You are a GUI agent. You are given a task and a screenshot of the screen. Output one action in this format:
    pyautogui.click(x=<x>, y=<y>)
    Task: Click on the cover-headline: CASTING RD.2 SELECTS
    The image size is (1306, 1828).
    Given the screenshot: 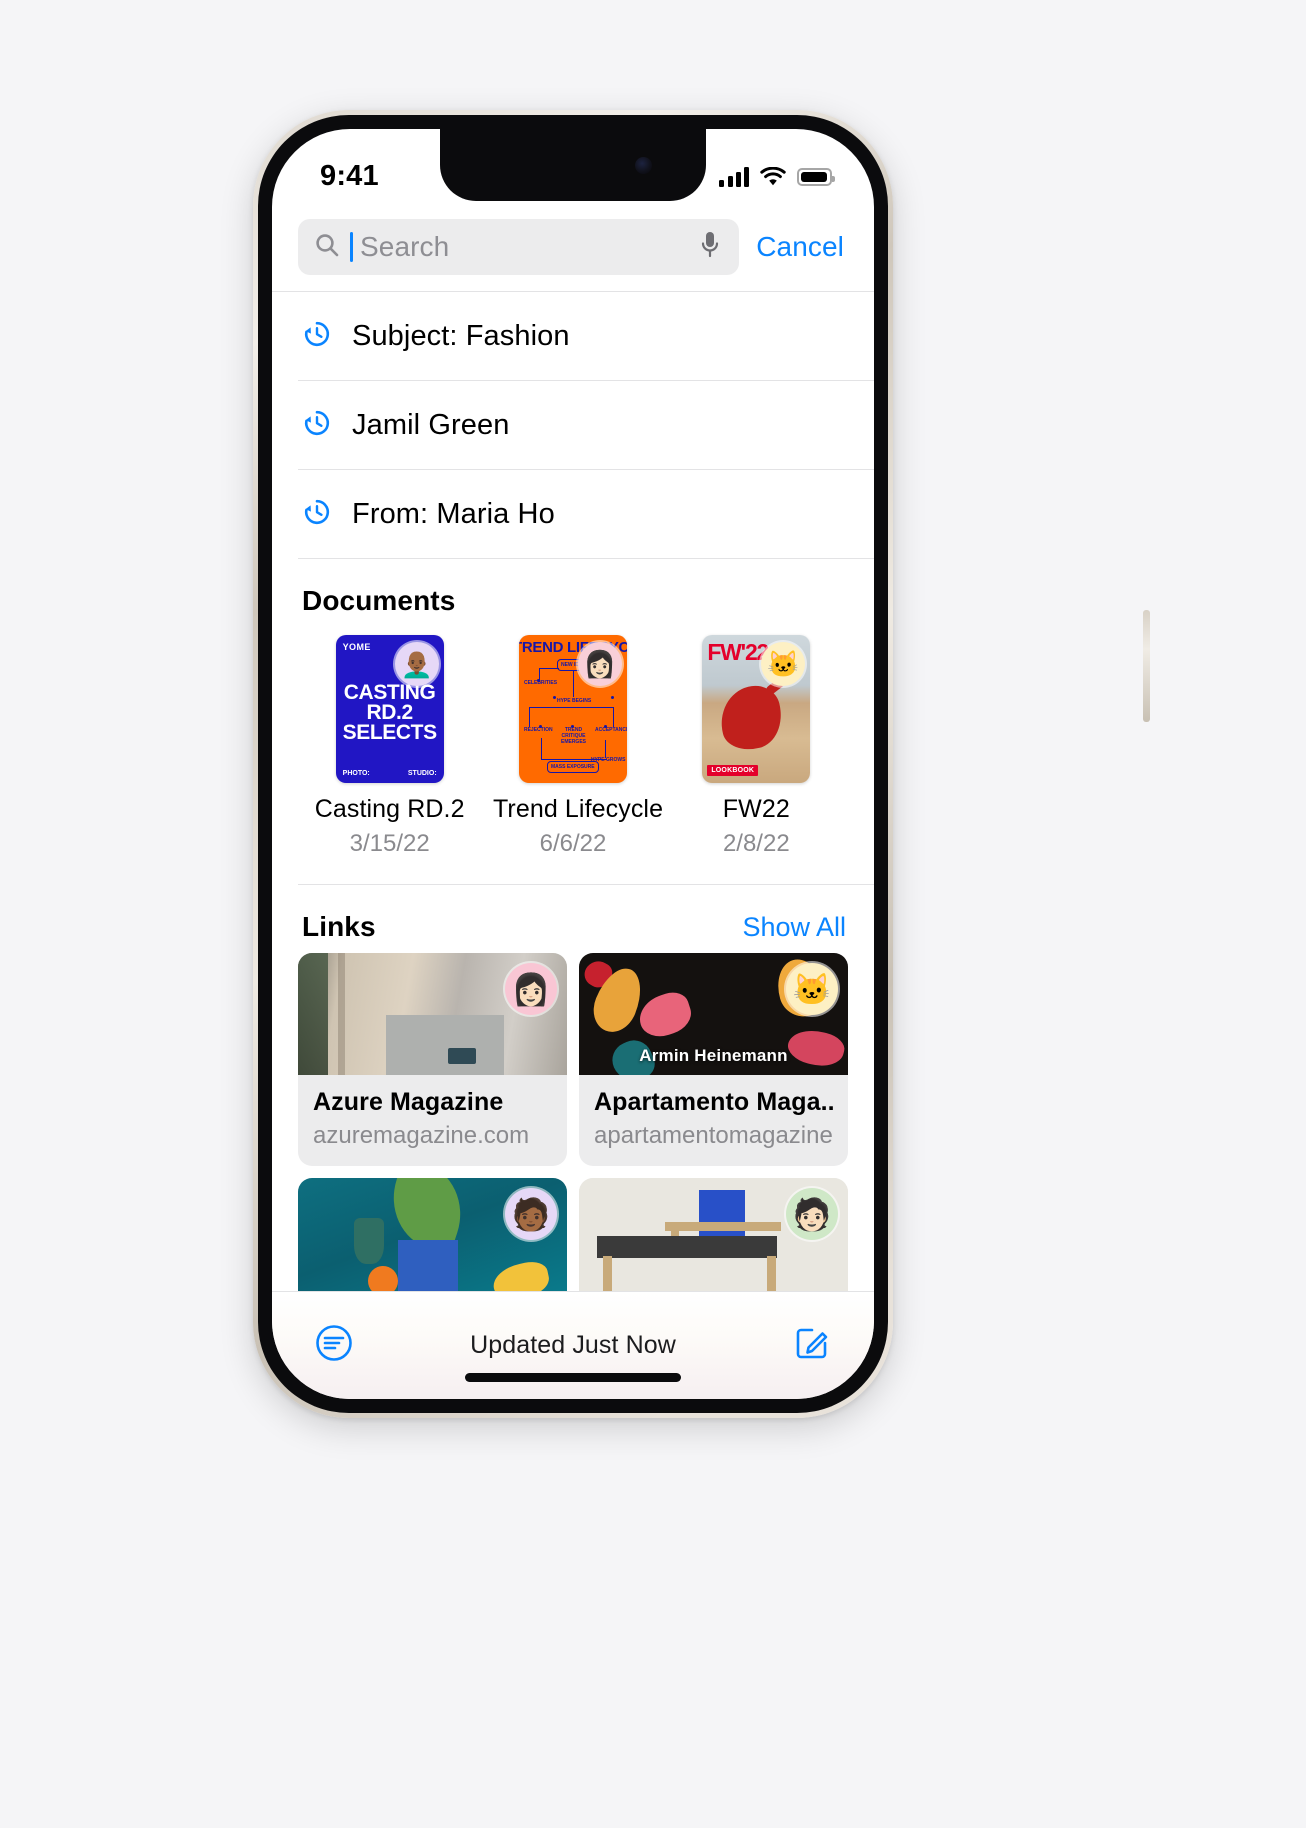 What is the action you would take?
    pyautogui.click(x=389, y=712)
    